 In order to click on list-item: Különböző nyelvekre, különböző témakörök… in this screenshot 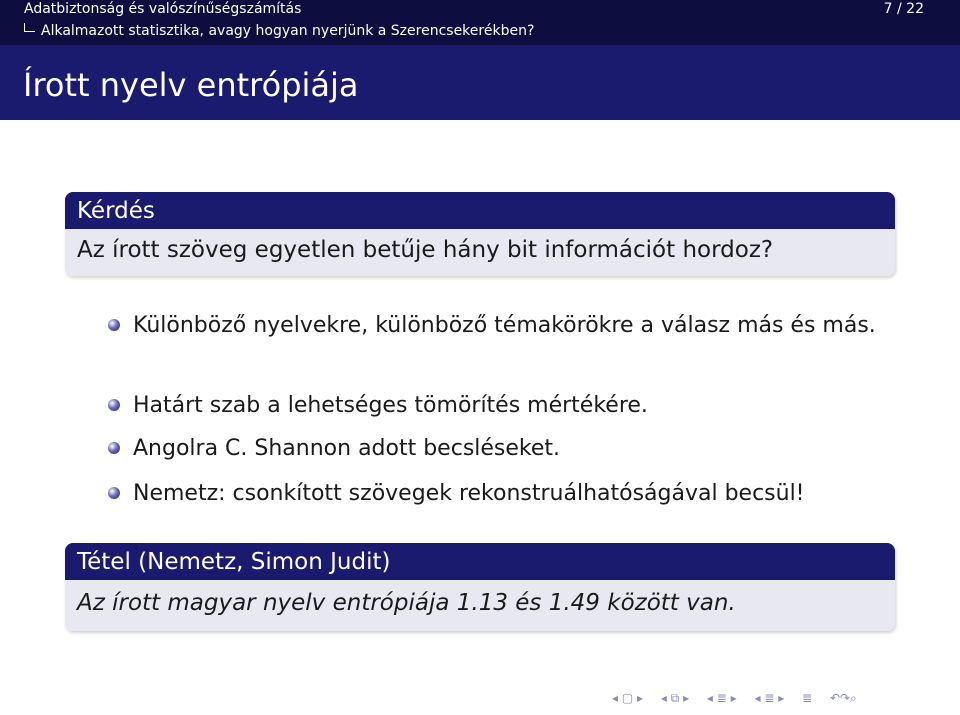, I will do `click(503, 325)`.